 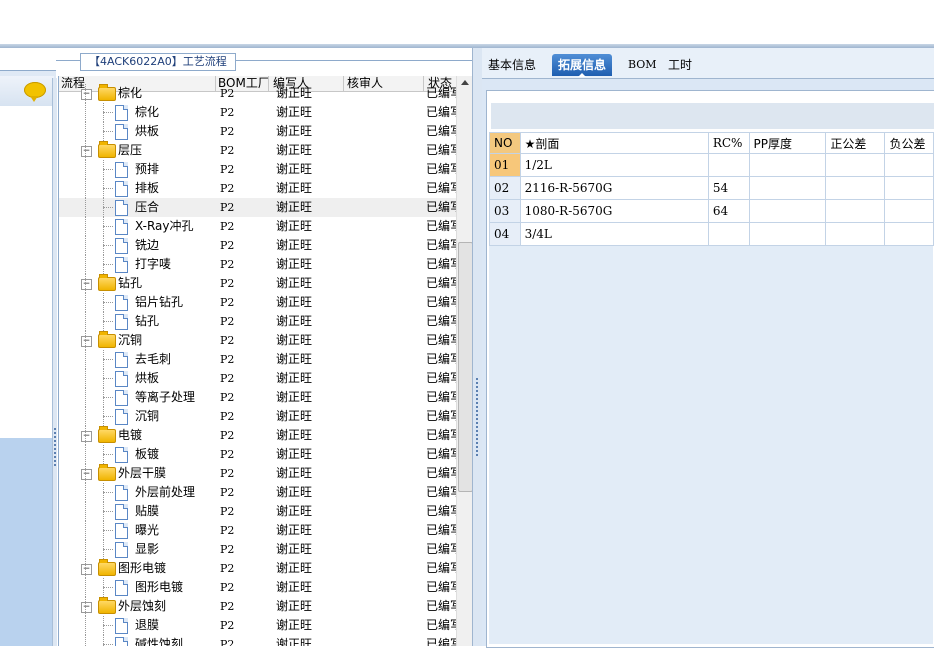 What do you see at coordinates (259, 245) in the screenshot?
I see `tree-item-row: 铣边 P2 谢正旺 已编写` at bounding box center [259, 245].